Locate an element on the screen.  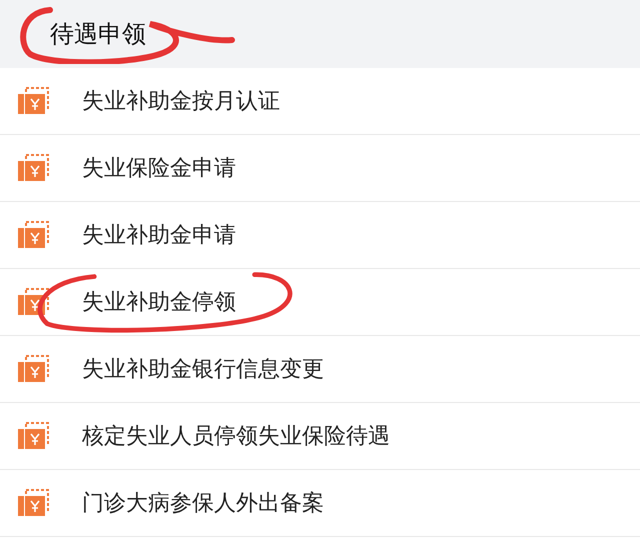
item-label: 门诊大病参保人外出备案 is located at coordinates (203, 504).